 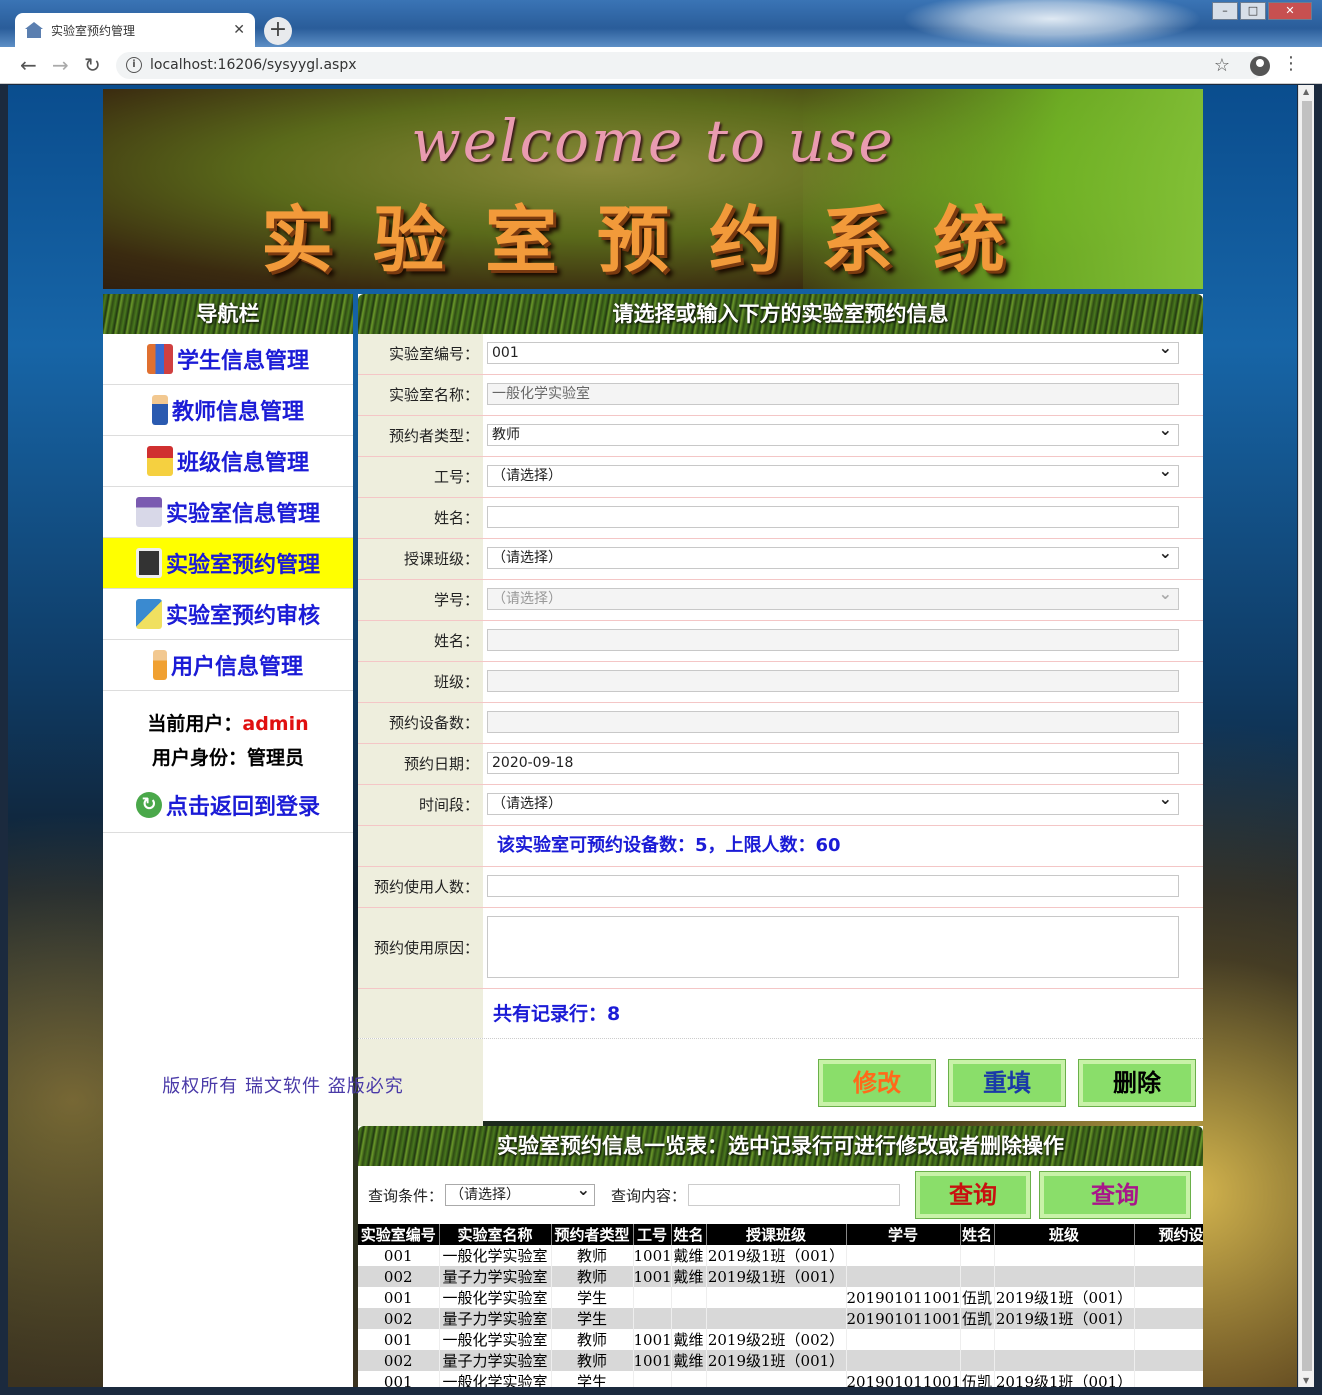 I want to click on reason-label: 预约使用原因：, so click(x=420, y=948).